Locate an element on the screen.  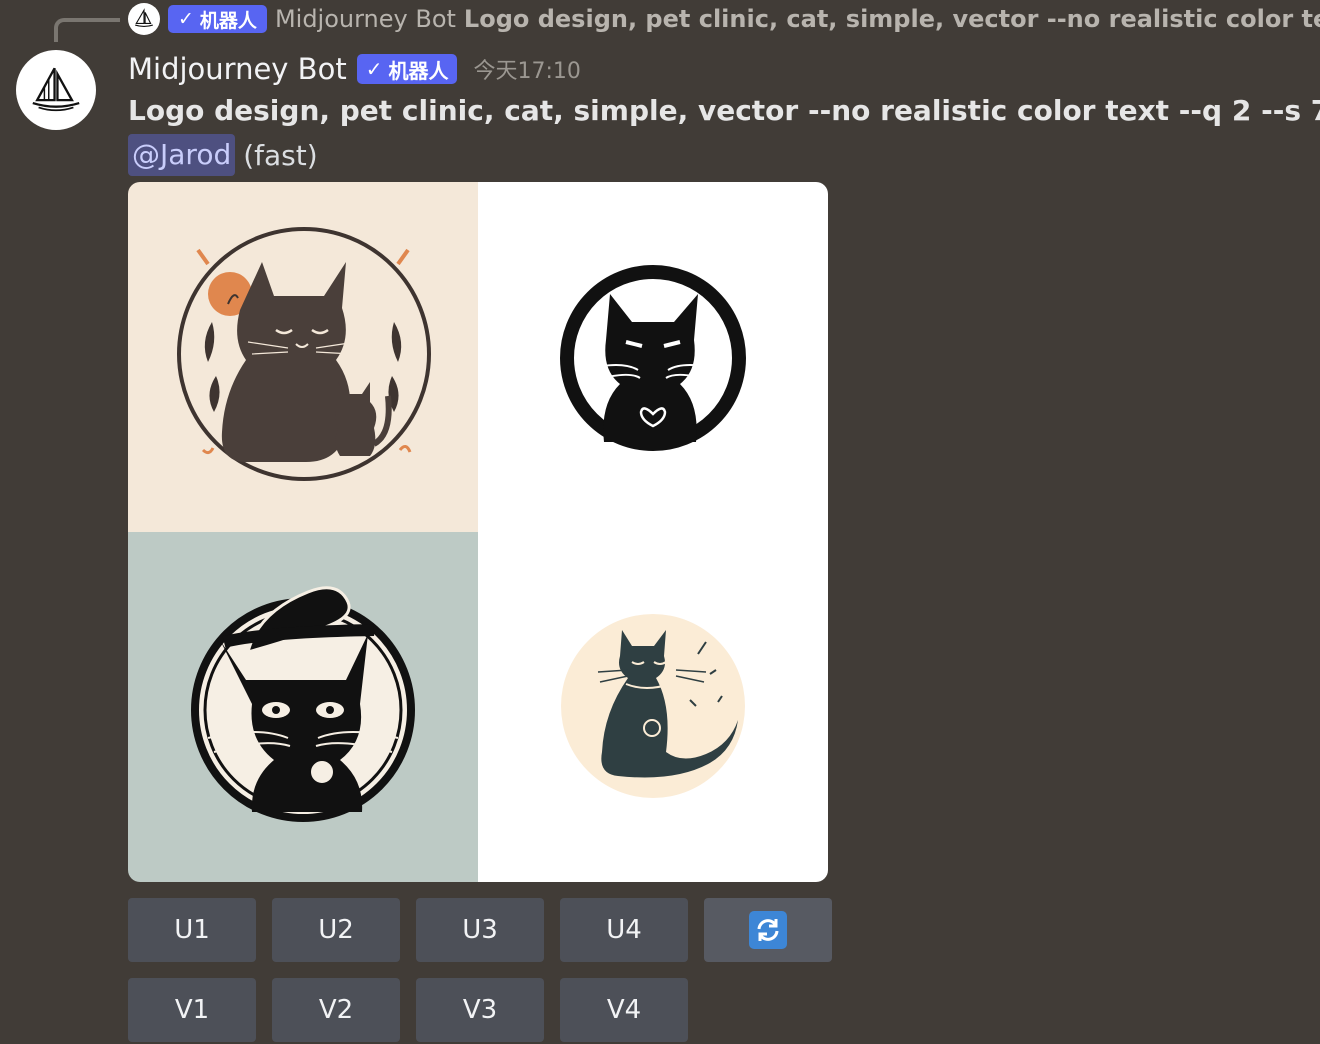
user-mention: @Jarod is located at coordinates (182, 155).